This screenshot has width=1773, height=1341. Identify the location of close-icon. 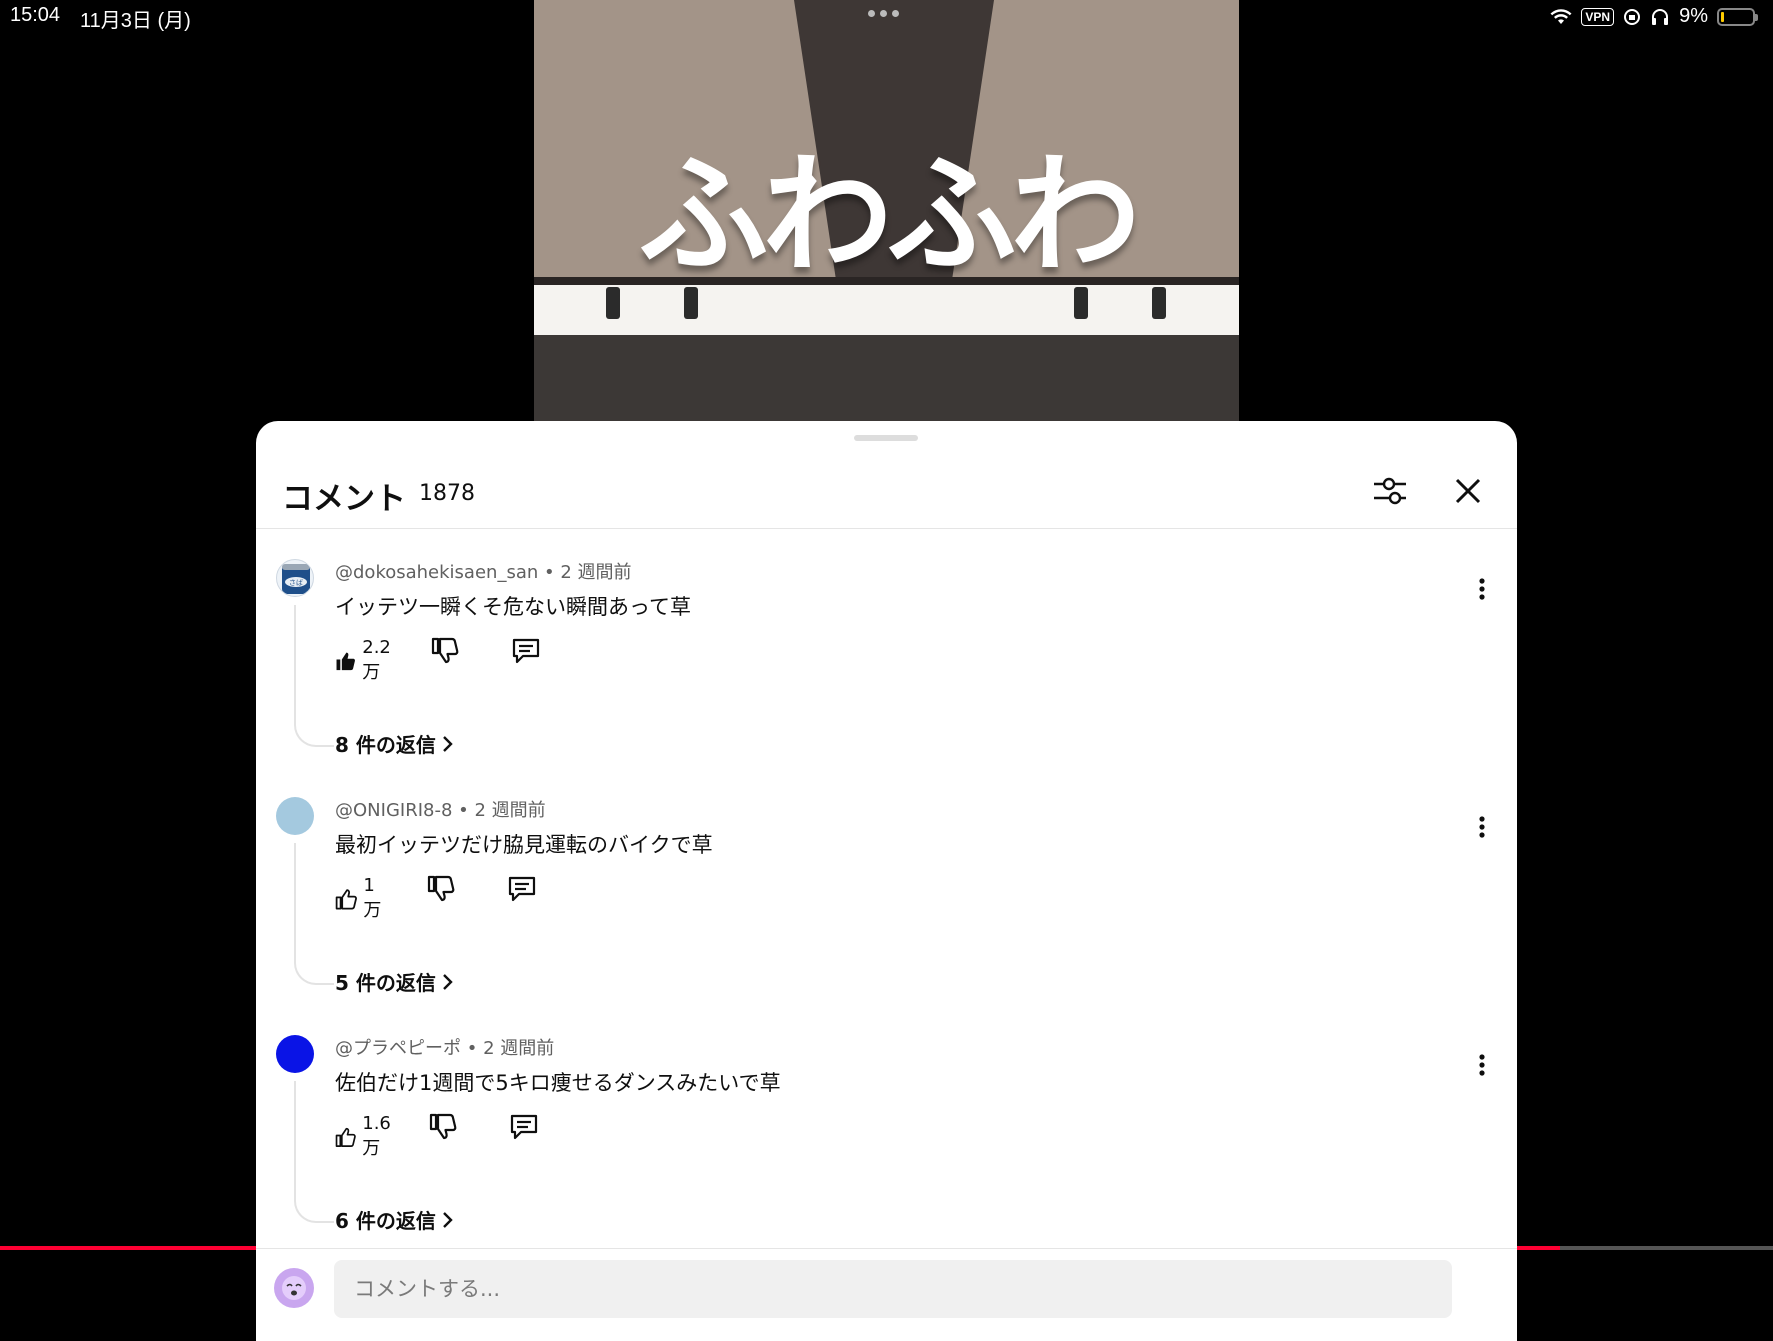
(1468, 491).